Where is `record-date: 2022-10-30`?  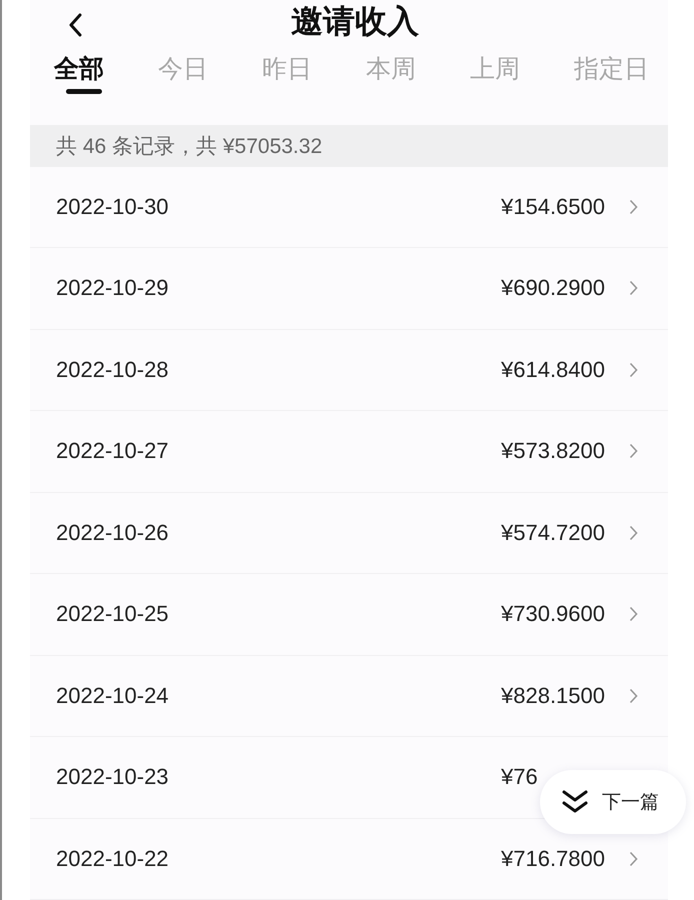 record-date: 2022-10-30 is located at coordinates (112, 207).